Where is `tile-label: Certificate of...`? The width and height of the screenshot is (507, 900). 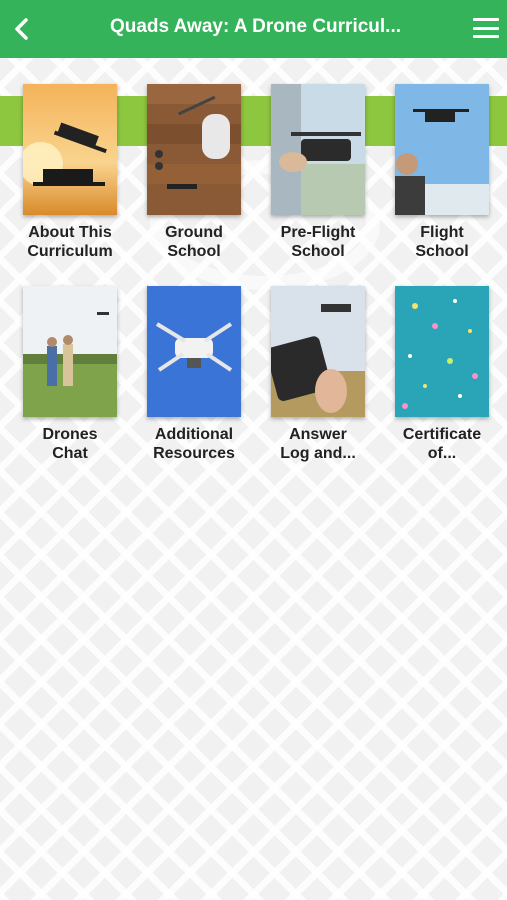 tile-label: Certificate of... is located at coordinates (442, 444).